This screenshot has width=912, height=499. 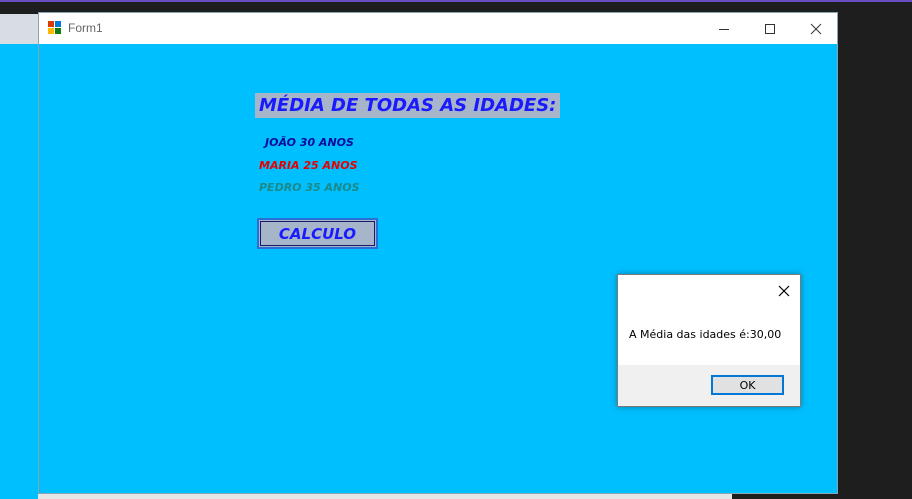 What do you see at coordinates (709, 385) in the screenshot?
I see `dialog-footer: OK` at bounding box center [709, 385].